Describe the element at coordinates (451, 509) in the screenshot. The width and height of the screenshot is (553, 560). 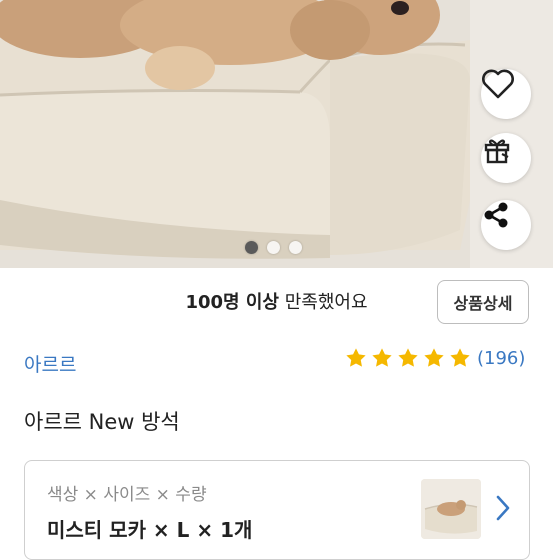
I see `option-thumbnail` at that location.